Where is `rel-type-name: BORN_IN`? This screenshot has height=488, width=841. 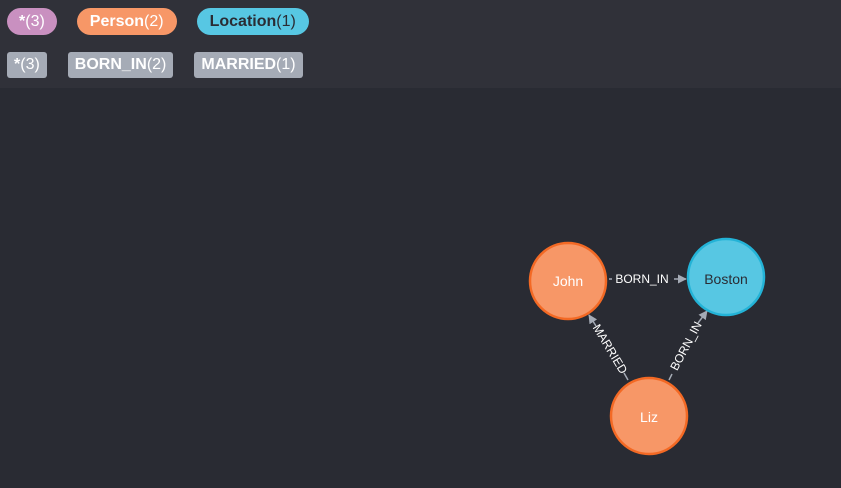
rel-type-name: BORN_IN is located at coordinates (110, 64).